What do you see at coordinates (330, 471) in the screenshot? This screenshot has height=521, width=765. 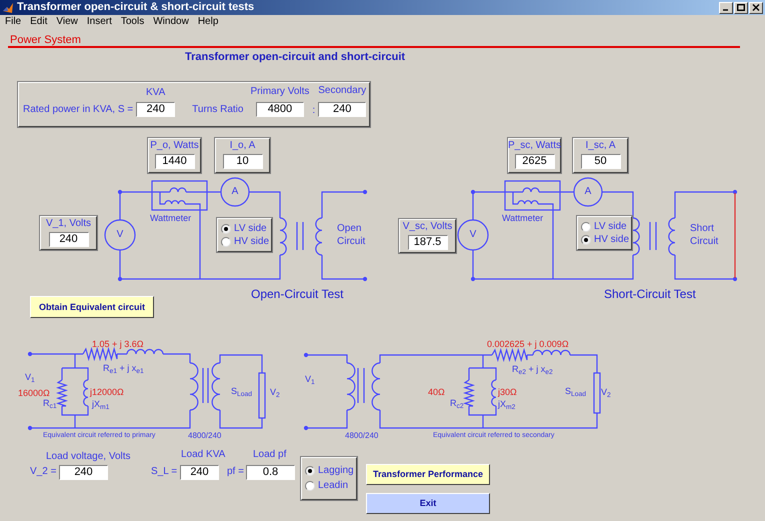 I see `radio-button: Lagging` at bounding box center [330, 471].